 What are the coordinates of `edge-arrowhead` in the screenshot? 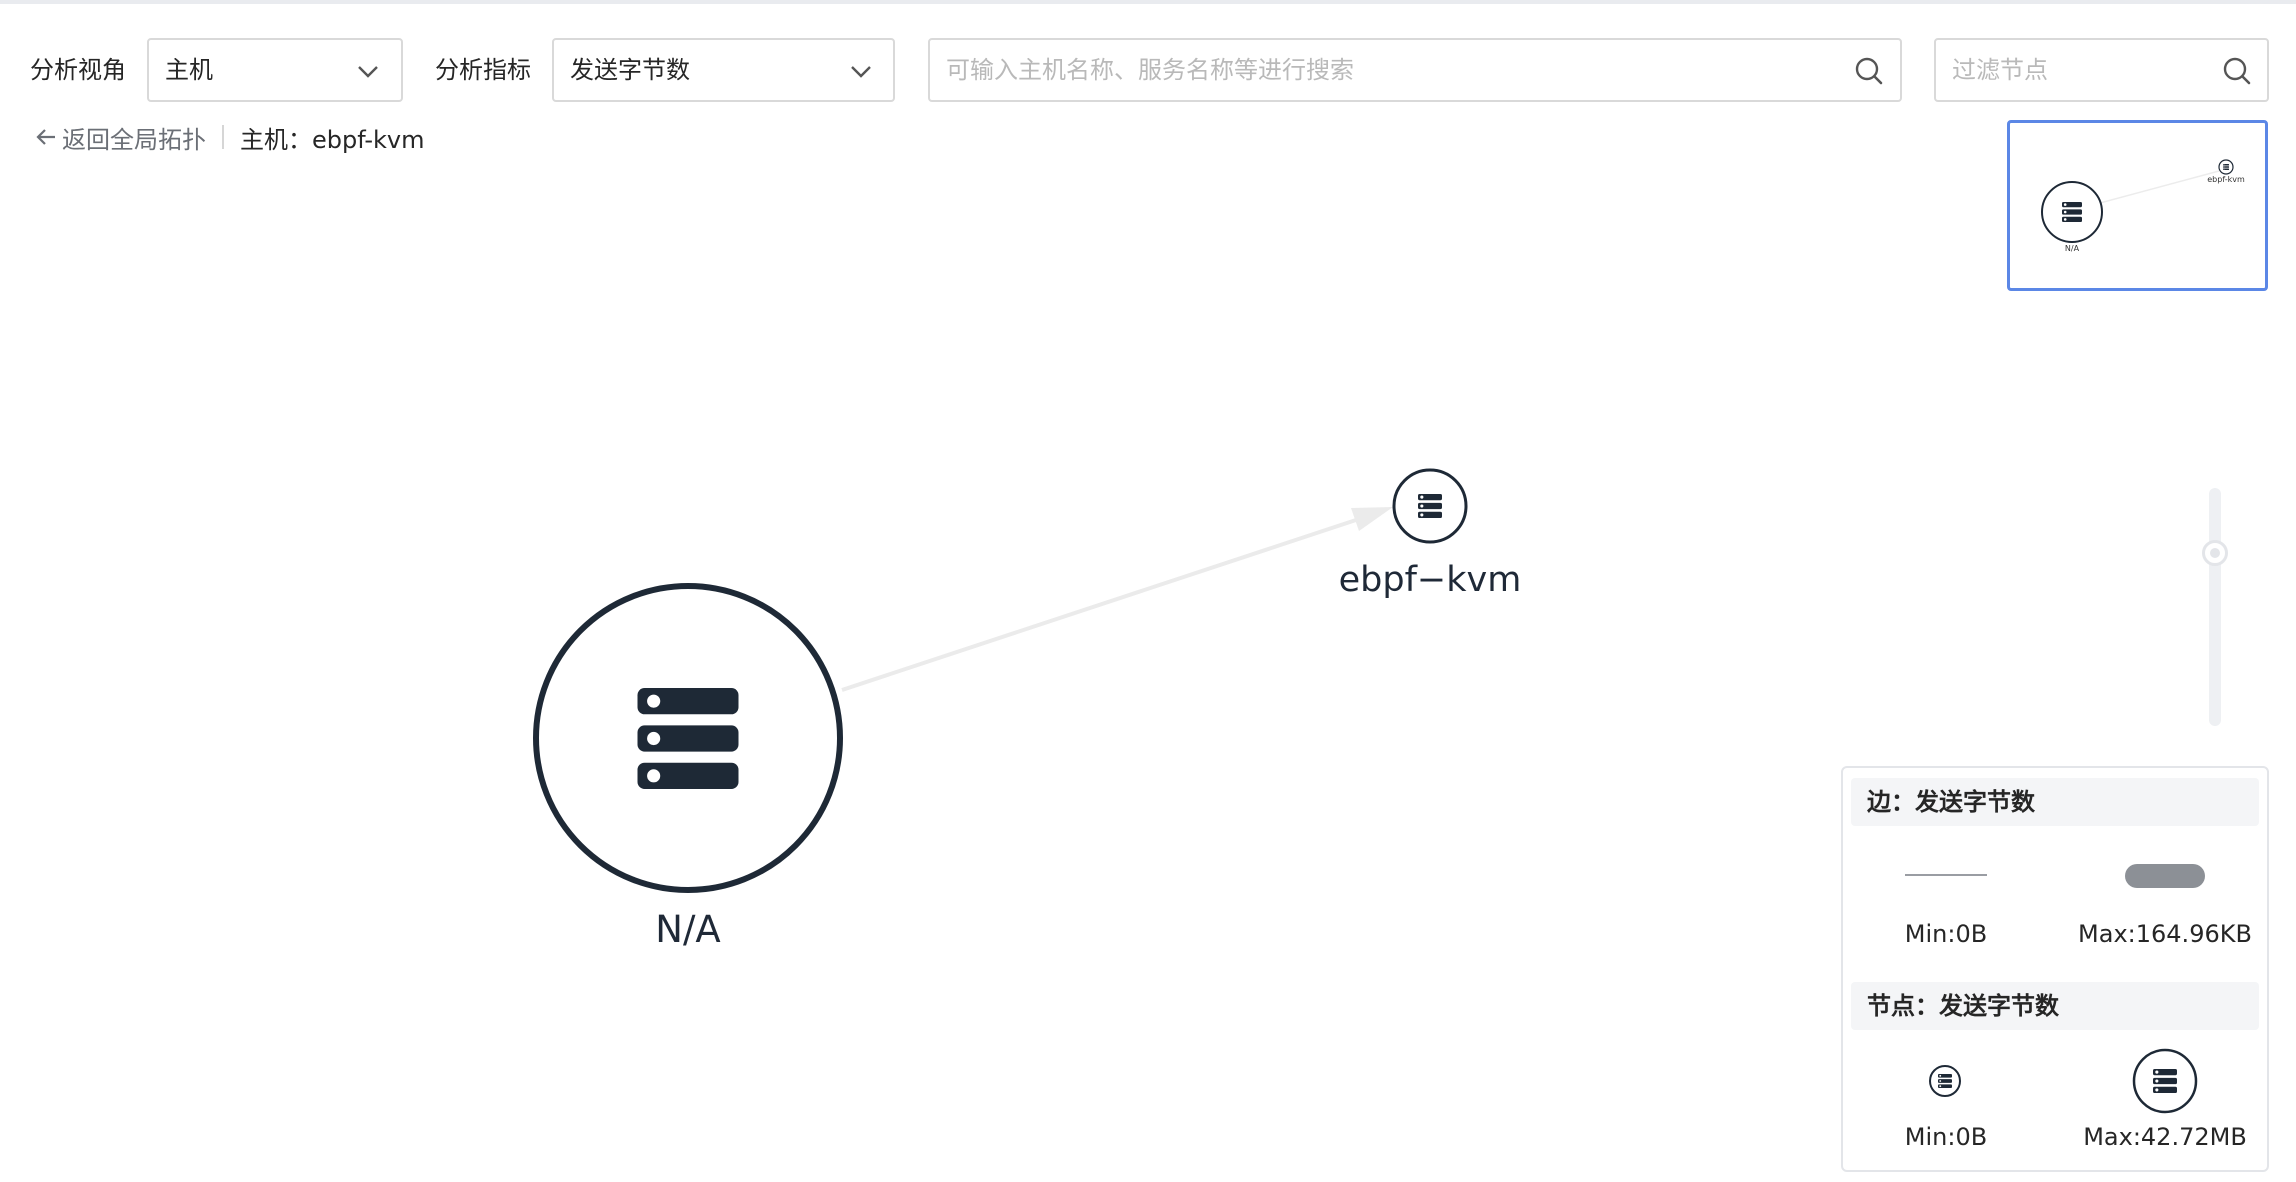 It's located at (1372, 519).